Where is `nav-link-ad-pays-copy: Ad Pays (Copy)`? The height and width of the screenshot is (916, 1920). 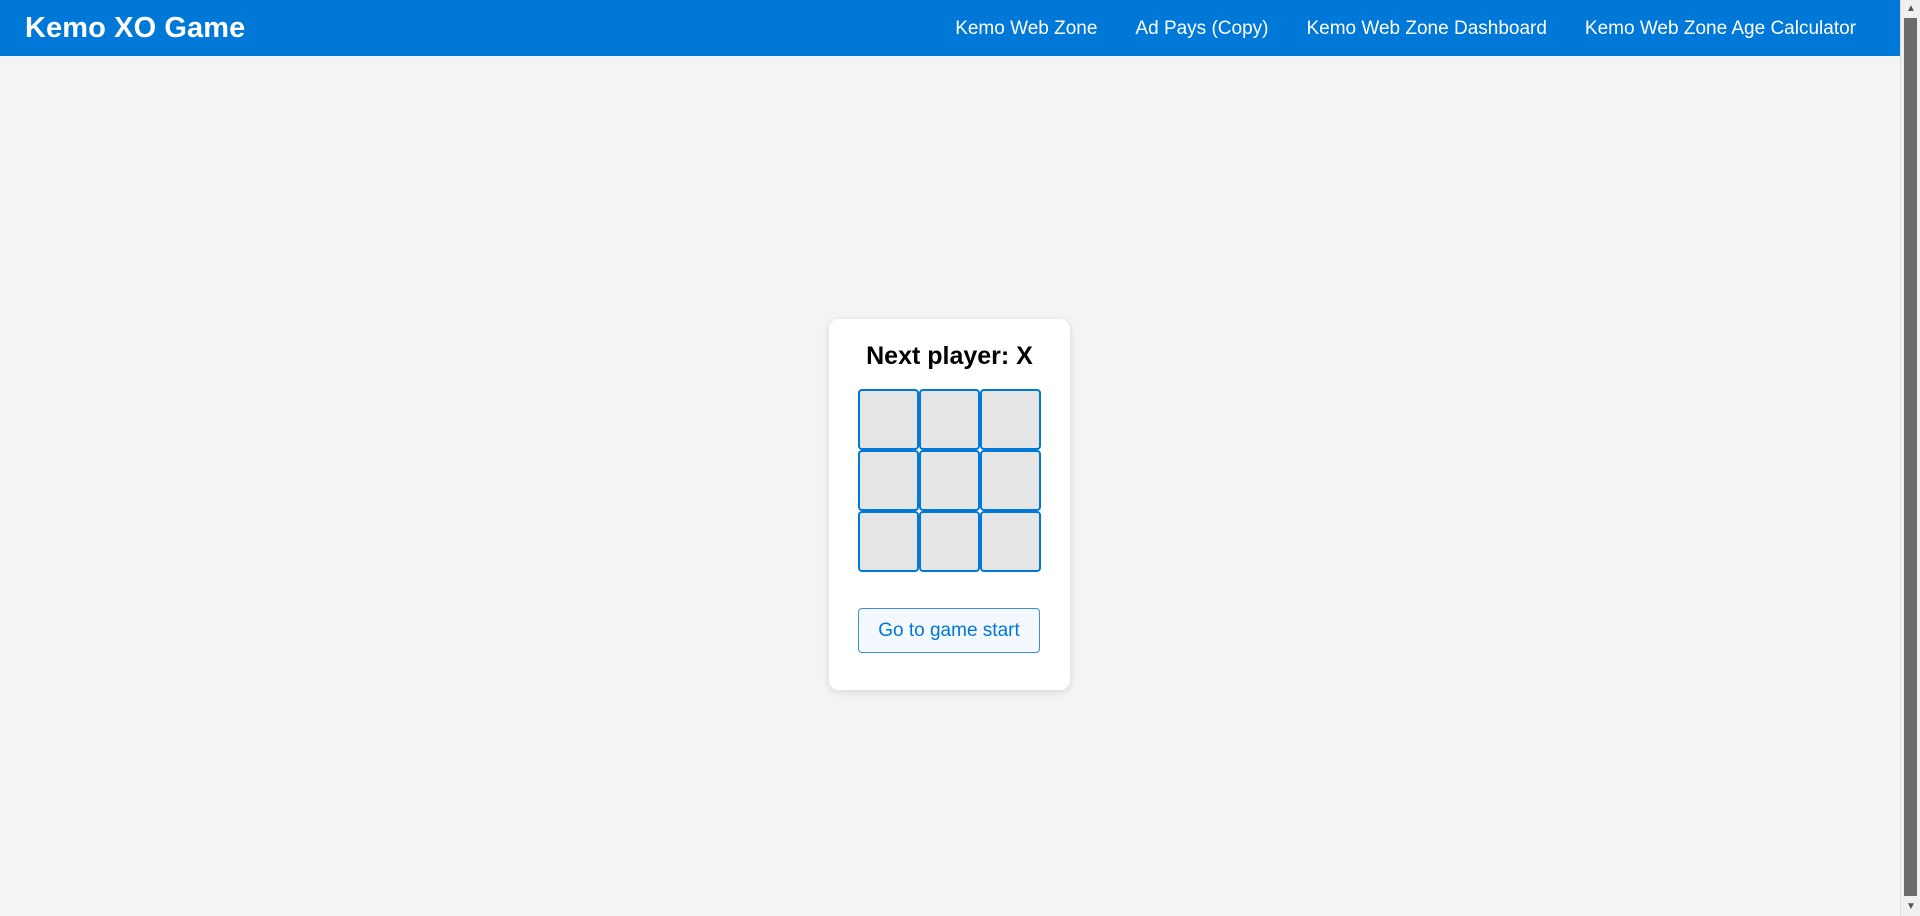 nav-link-ad-pays-copy: Ad Pays (Copy) is located at coordinates (1201, 28).